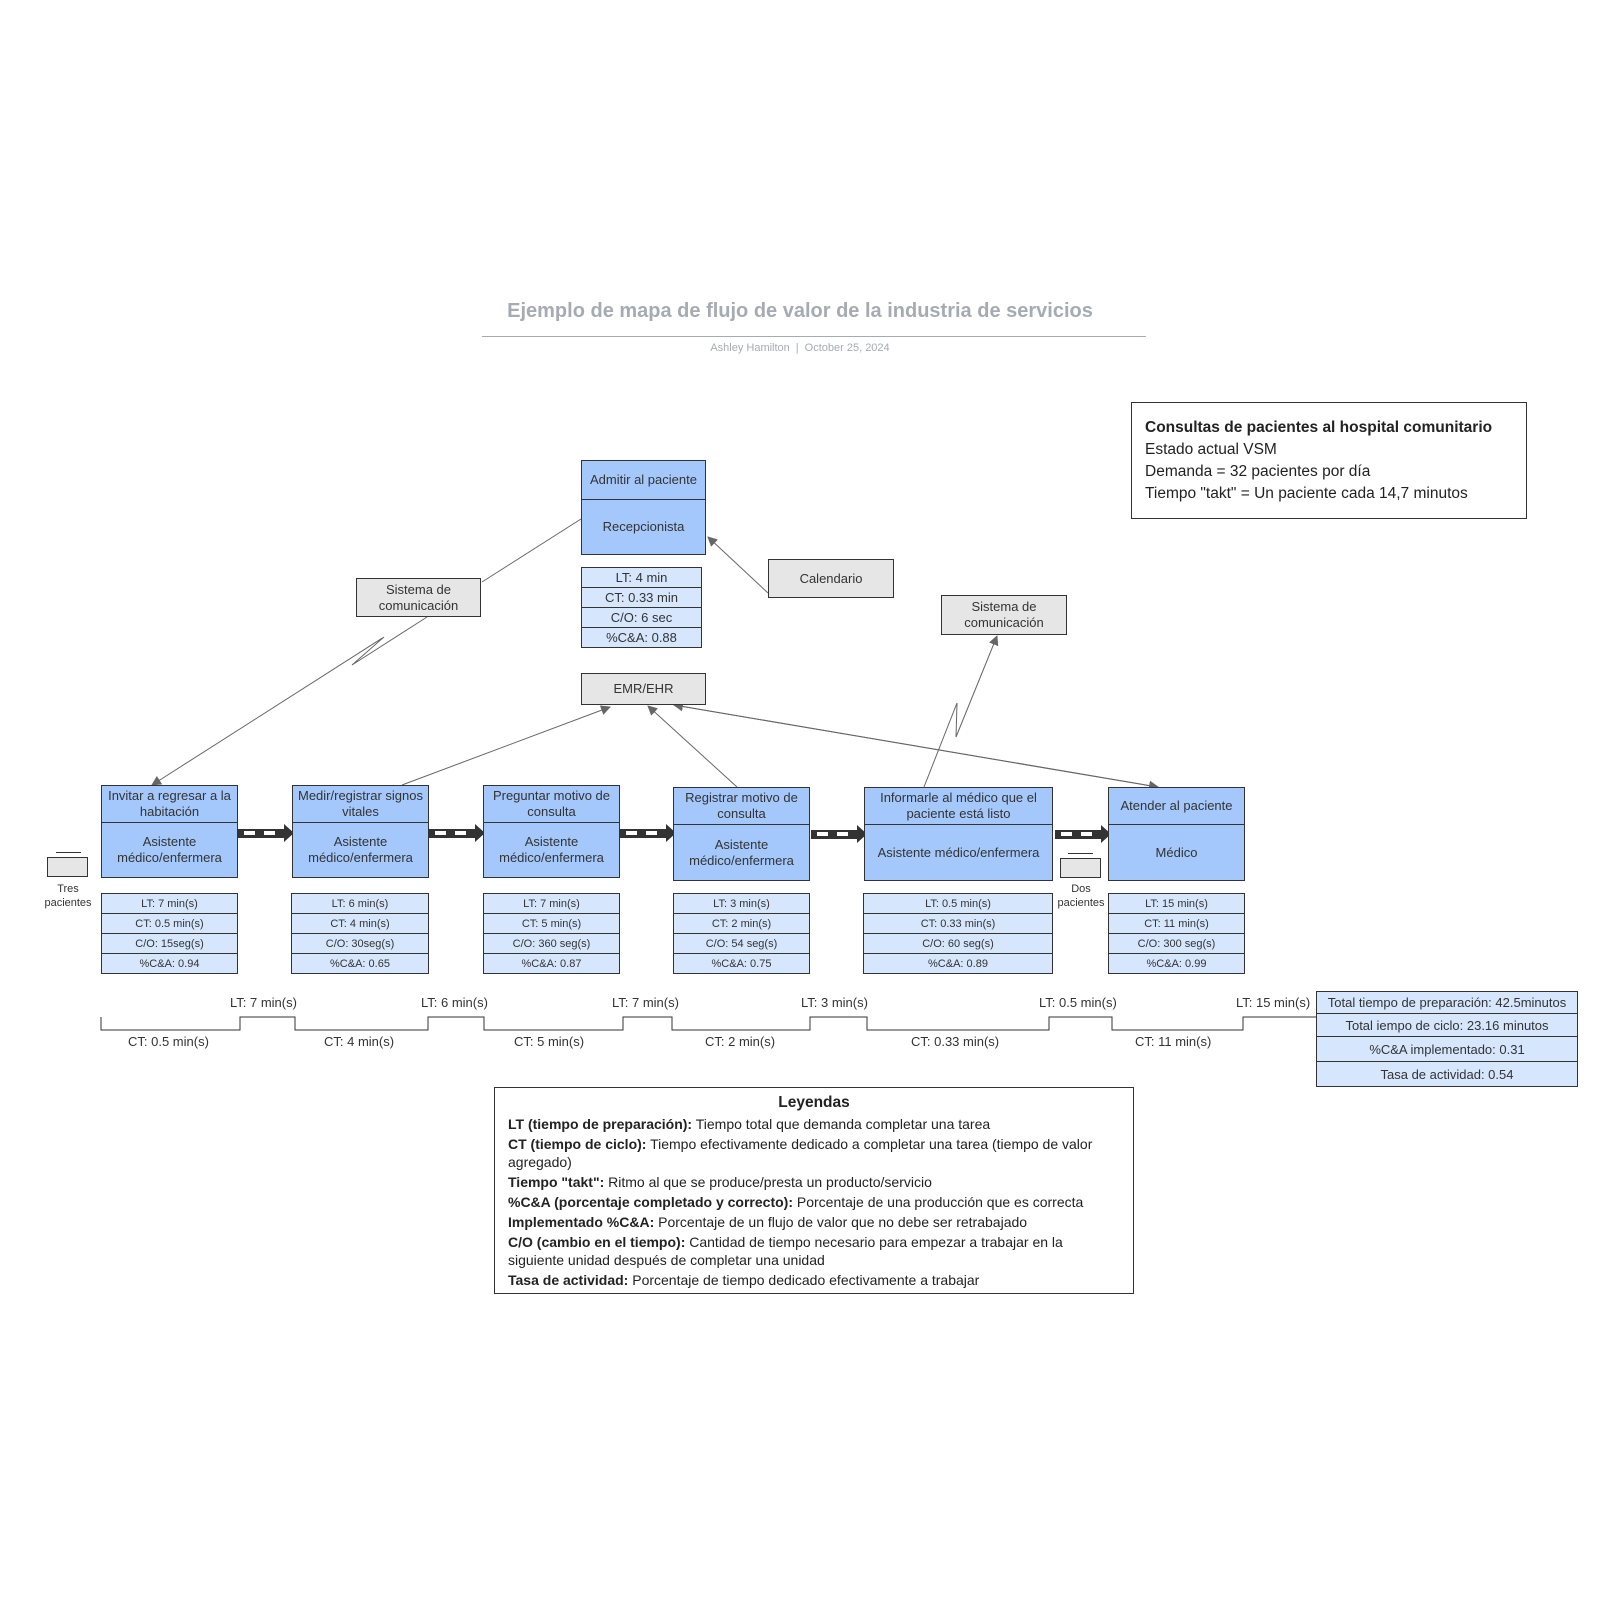  What do you see at coordinates (1447, 1025) in the screenshot?
I see `total-cycle-time: Total iempo de ciclo: 23.16 minutos` at bounding box center [1447, 1025].